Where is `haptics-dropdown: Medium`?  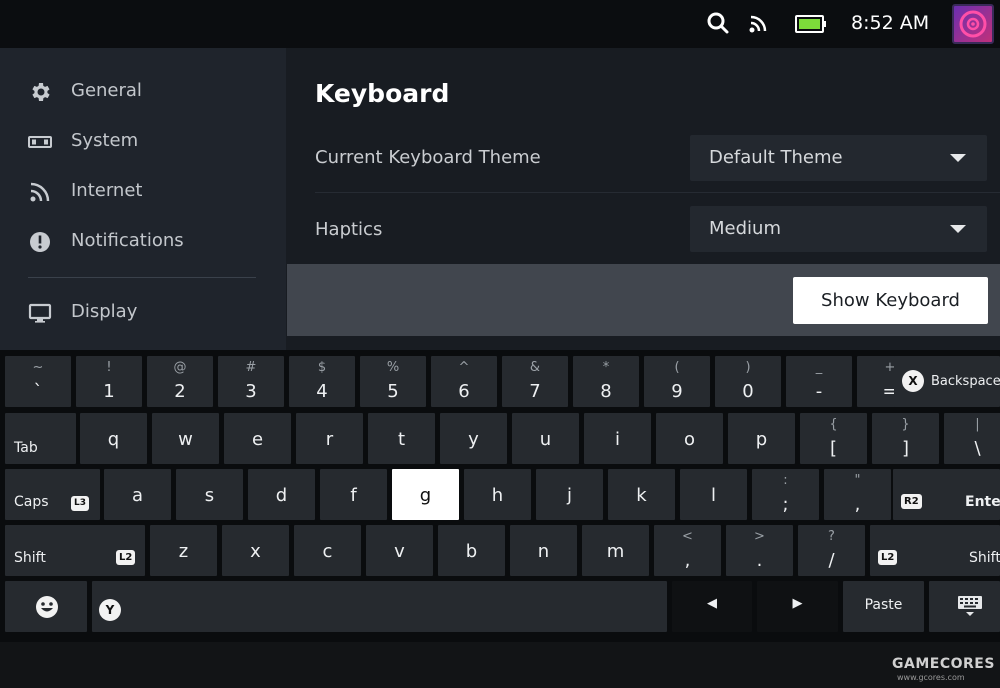 haptics-dropdown: Medium is located at coordinates (838, 229).